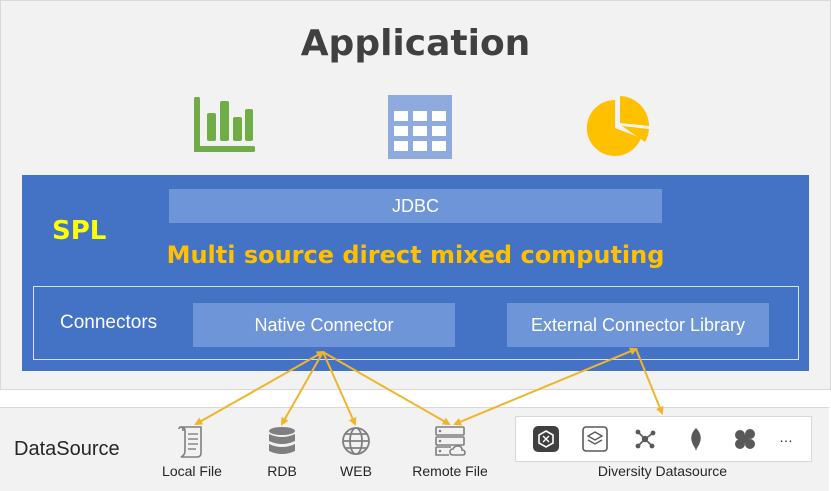  I want to click on local-file-label: Local File, so click(192, 471).